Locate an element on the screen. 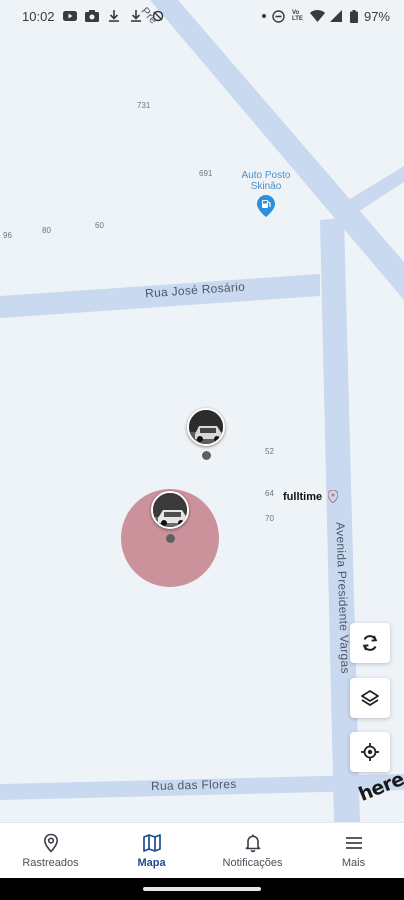 This screenshot has width=404, height=900. my-location-icon is located at coordinates (370, 752).